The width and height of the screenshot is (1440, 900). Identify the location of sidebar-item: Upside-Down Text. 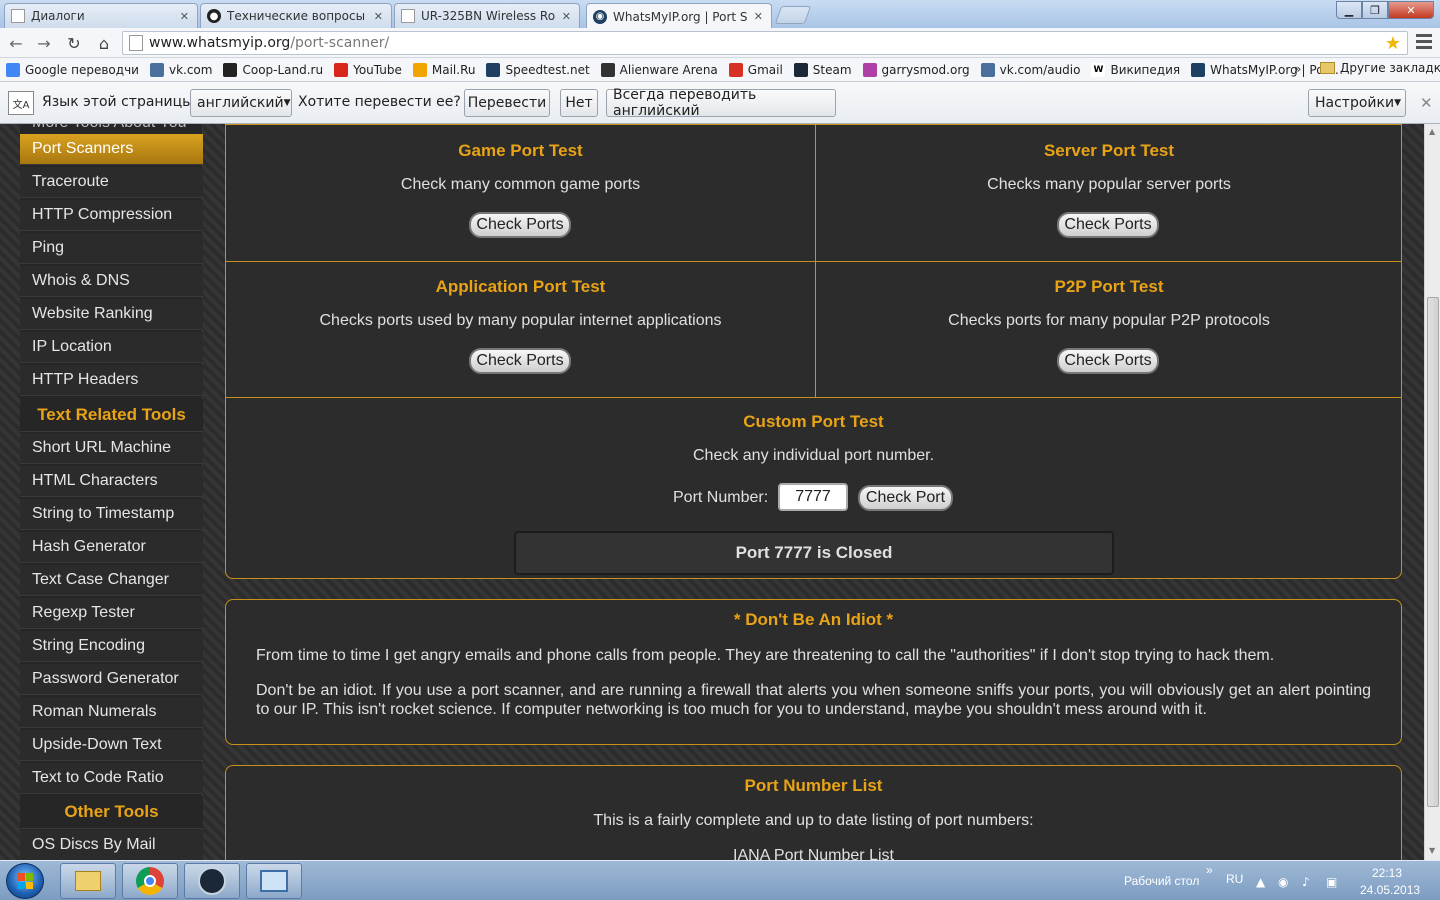
(111, 745).